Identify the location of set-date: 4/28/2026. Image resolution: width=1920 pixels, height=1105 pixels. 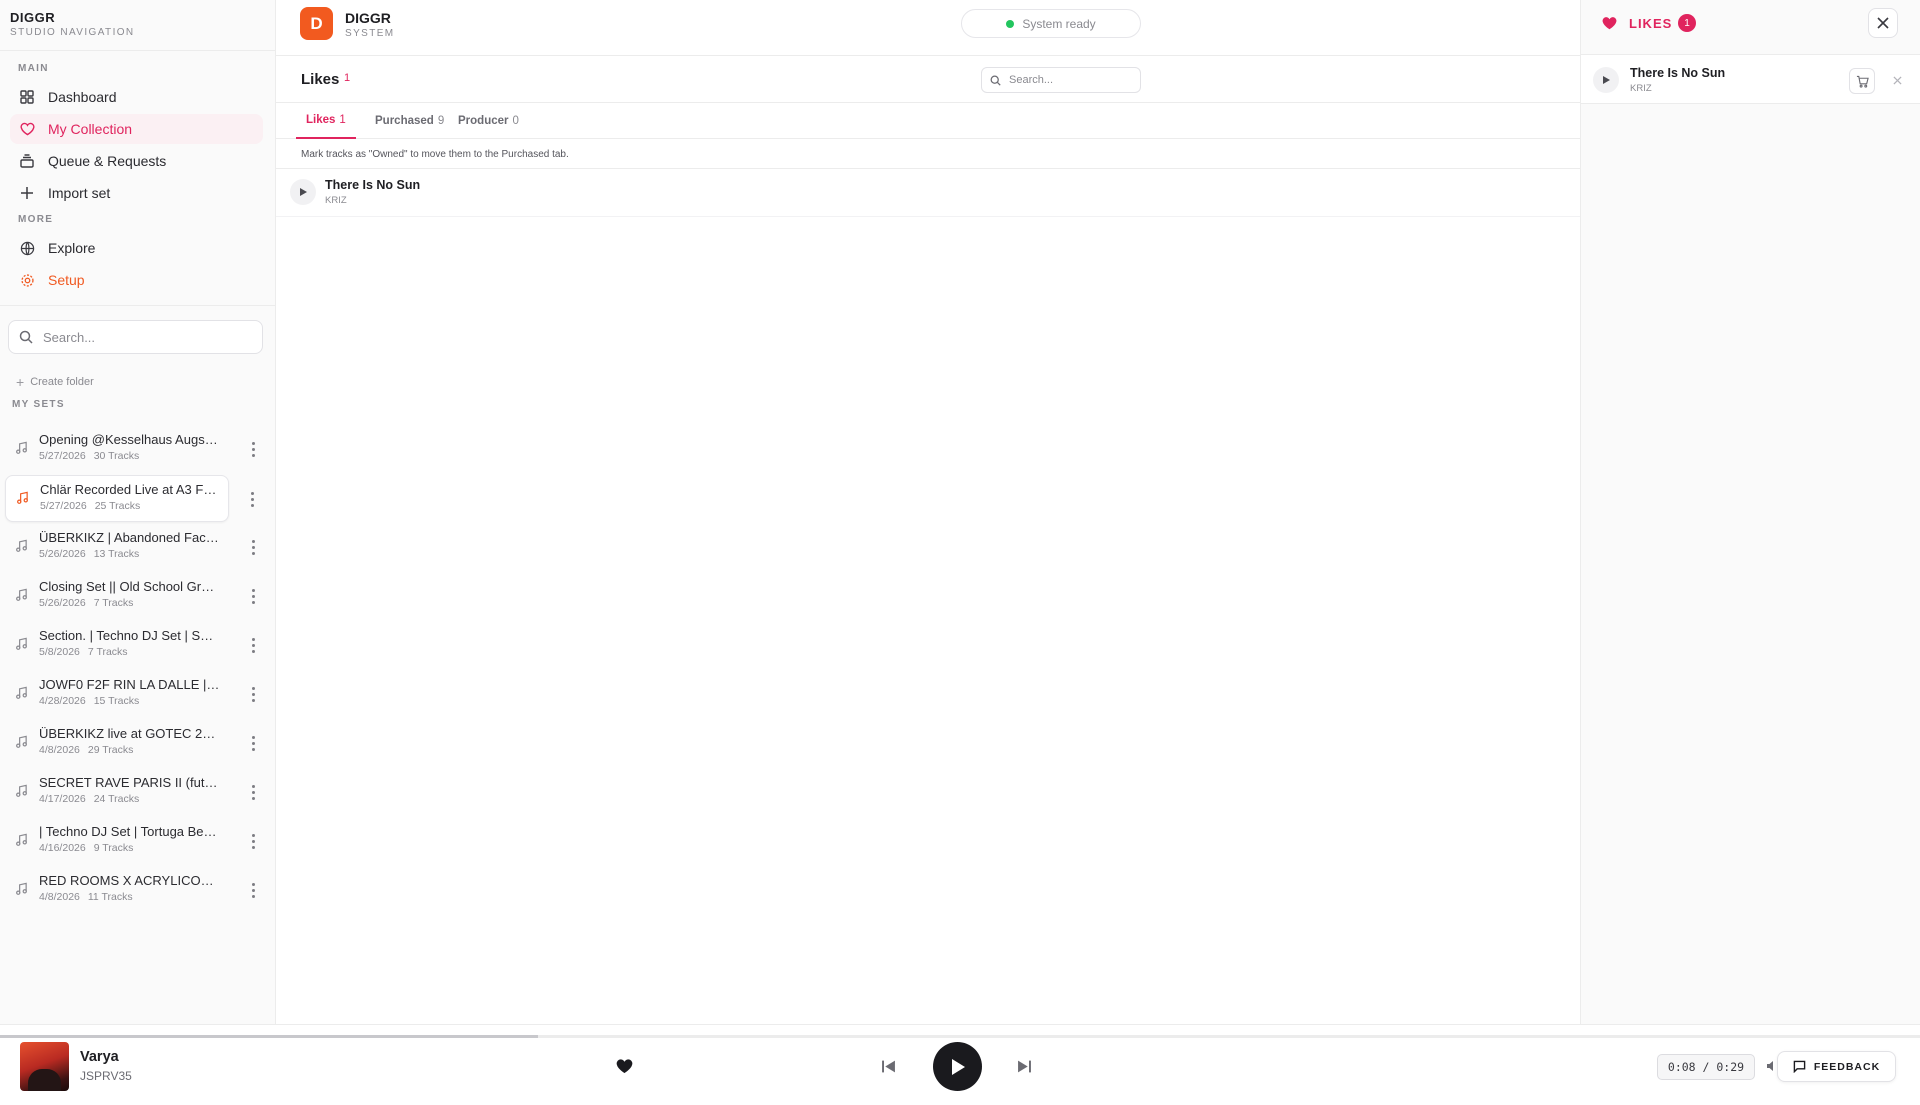
(62, 701).